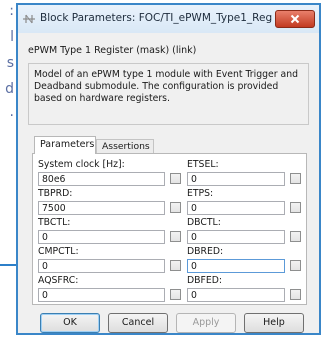  I want to click on param-label-tbprd: TBPRD:, so click(55, 193).